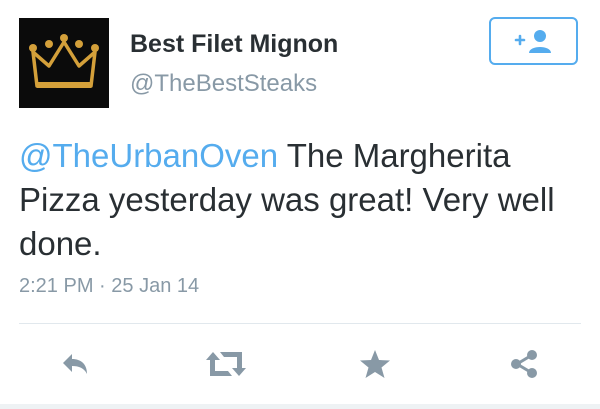 This screenshot has height=409, width=600. I want to click on mention-link: @TheUrbanOven, so click(148, 155).